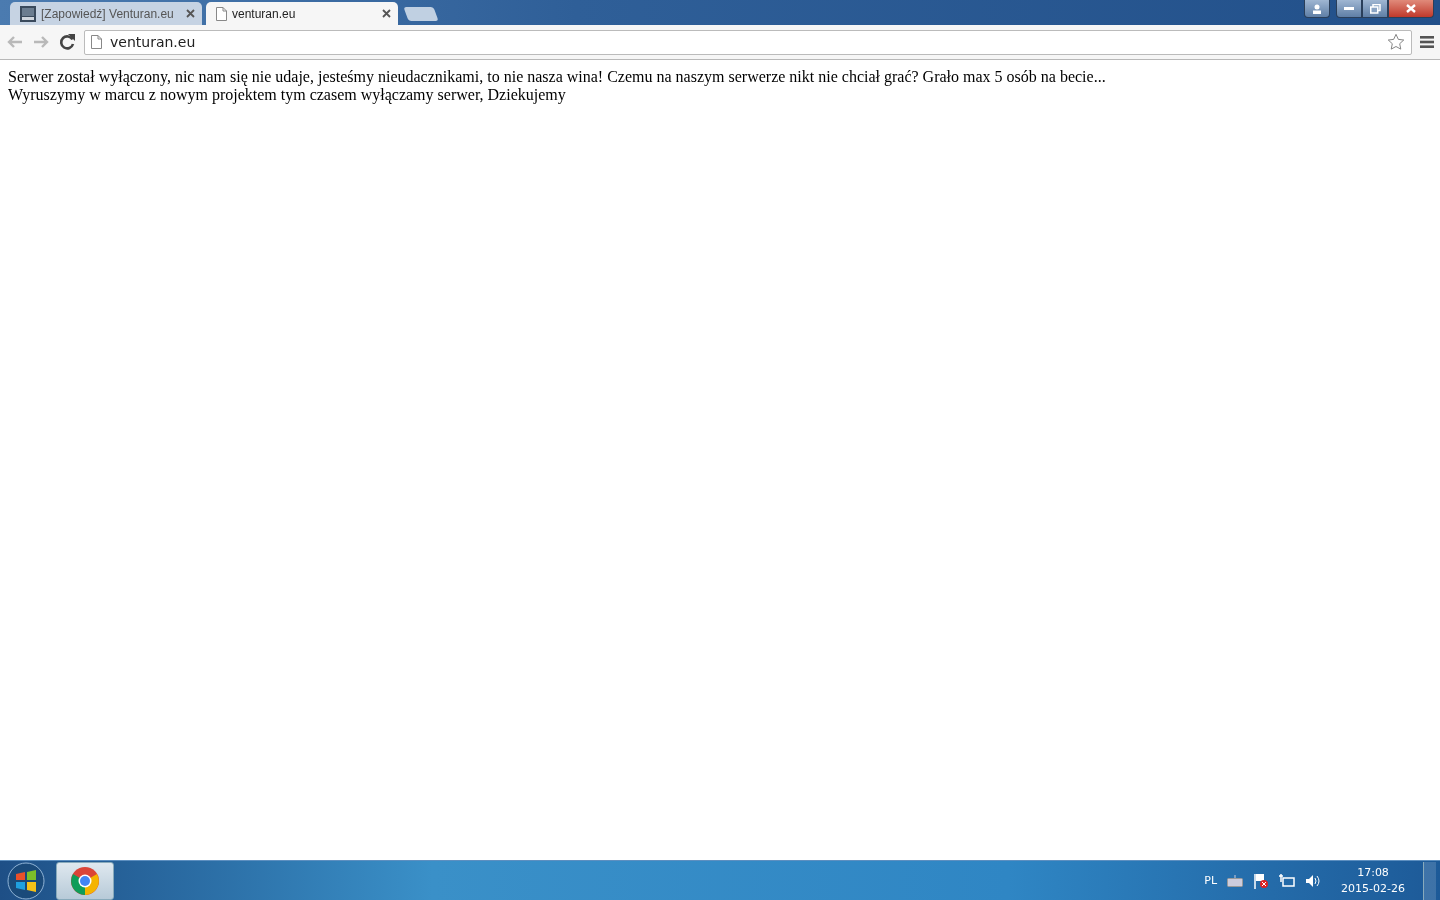  I want to click on taskbar-app-button, so click(85, 880).